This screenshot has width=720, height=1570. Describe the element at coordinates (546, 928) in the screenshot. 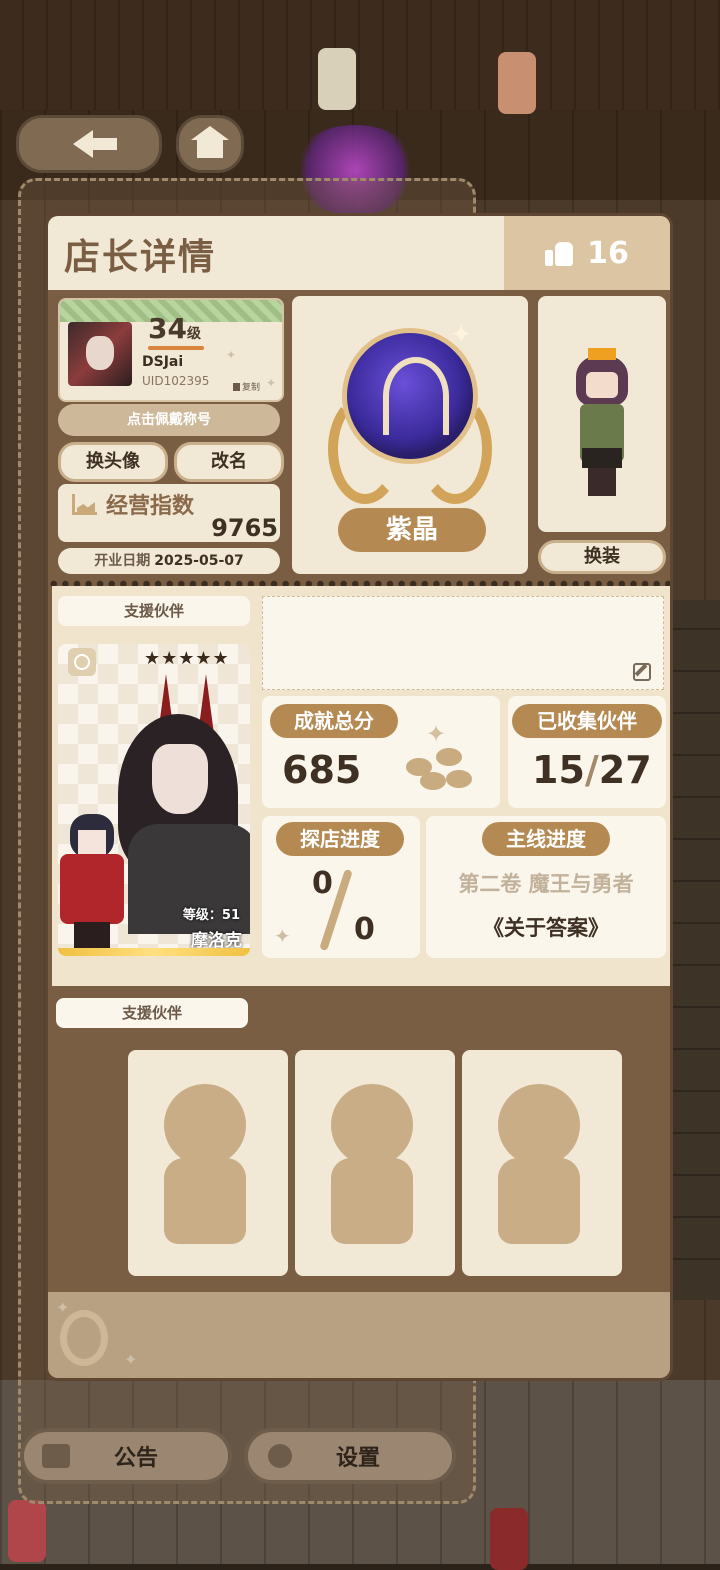

I see `main-story-chapter: 《关于答案》` at that location.